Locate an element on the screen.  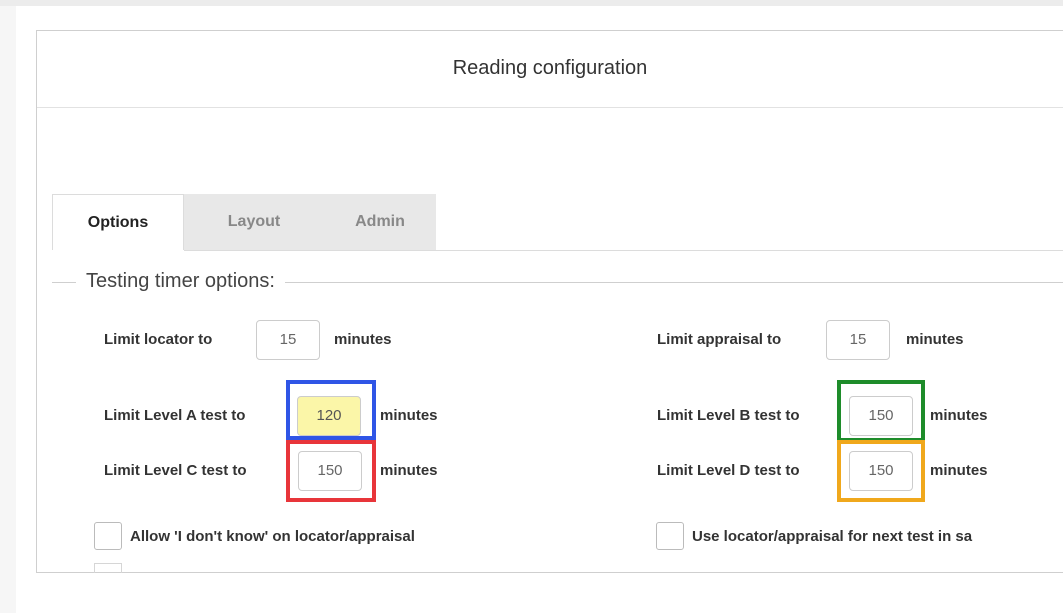
section-legend: Testing timer options: is located at coordinates (180, 281).